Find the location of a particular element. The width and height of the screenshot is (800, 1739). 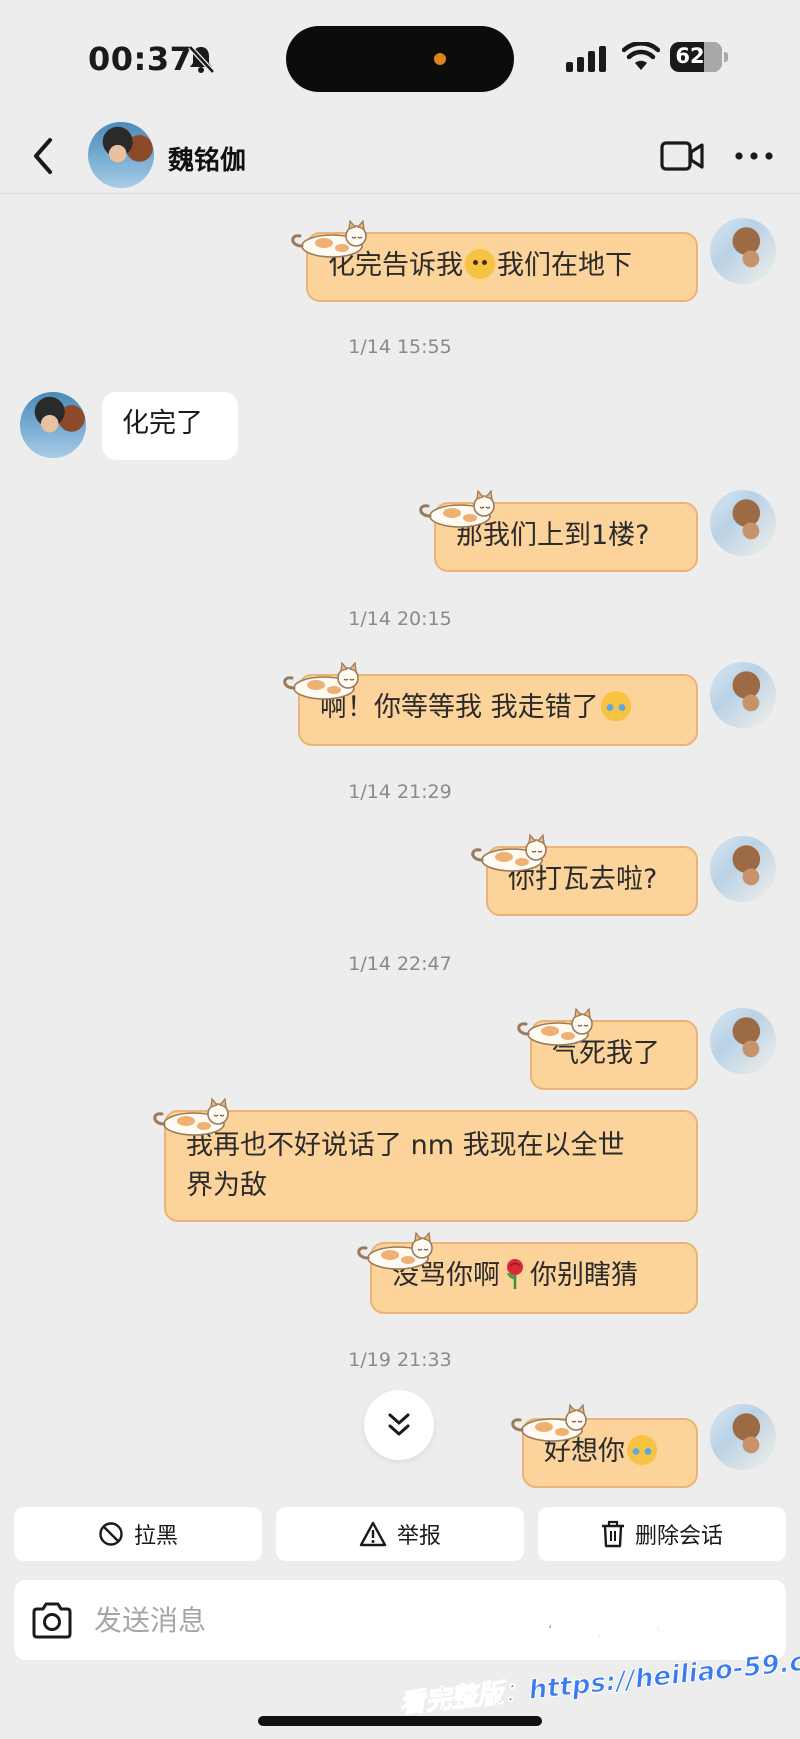

double-chevron-down-icon is located at coordinates (399, 1424).